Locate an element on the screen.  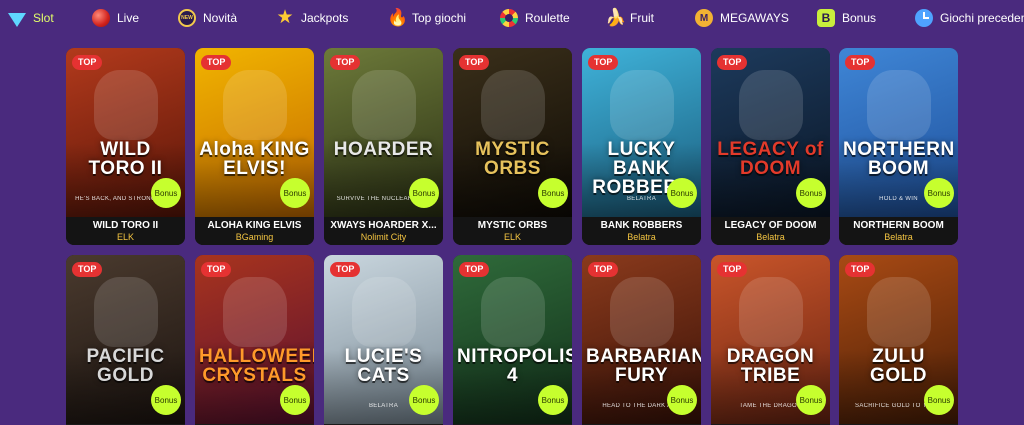
game-card: LUCIE'S CATS BELATRA TOP Bonus is located at coordinates (383, 340).